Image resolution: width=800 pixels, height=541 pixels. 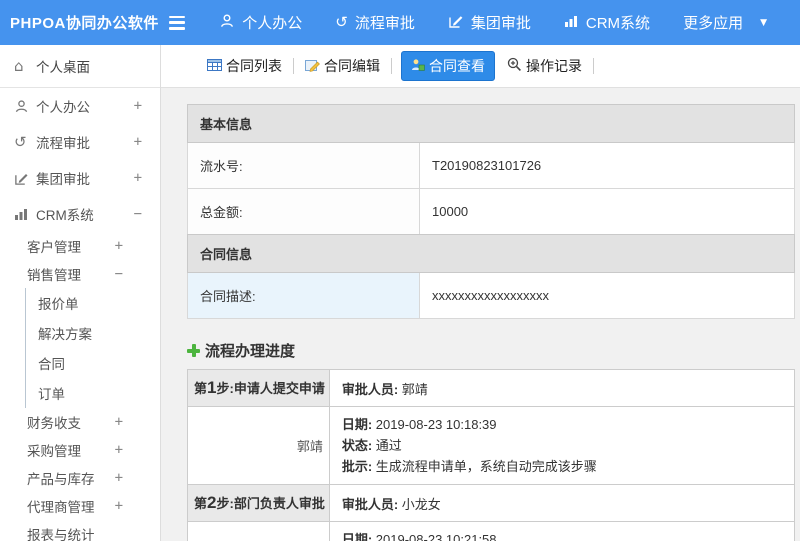 I want to click on nav-personal-office: 个人办公, so click(x=260, y=22).